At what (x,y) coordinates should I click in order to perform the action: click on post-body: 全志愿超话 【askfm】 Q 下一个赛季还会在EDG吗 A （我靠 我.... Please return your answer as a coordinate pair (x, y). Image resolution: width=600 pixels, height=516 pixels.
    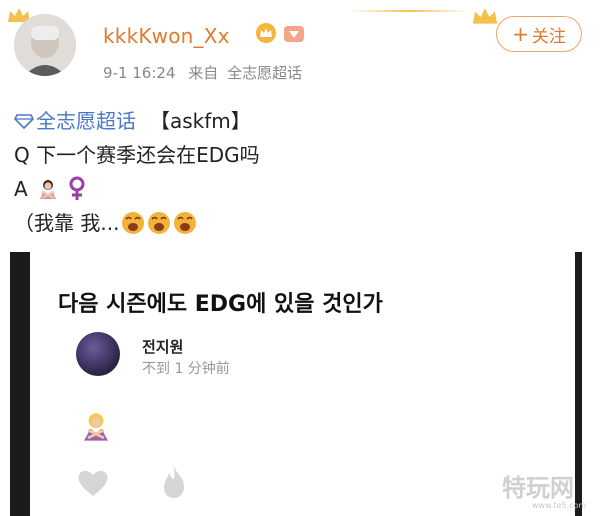
    Looking at the image, I should click on (137, 172).